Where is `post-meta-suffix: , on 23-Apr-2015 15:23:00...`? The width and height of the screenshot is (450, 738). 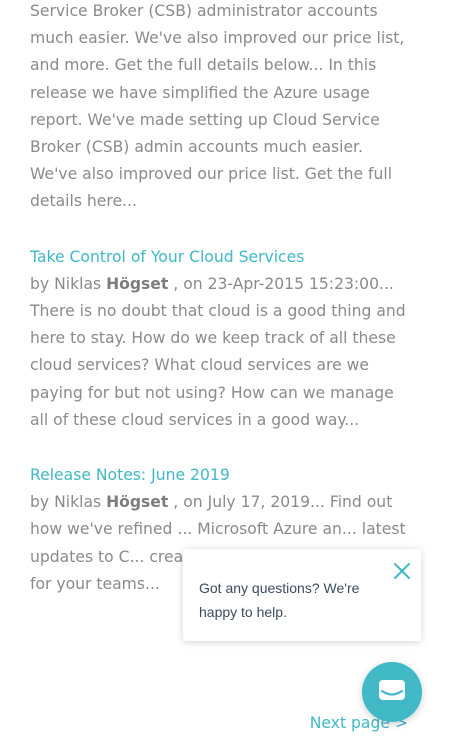
post-meta-suffix: , on 23-Apr-2015 15:23:00... is located at coordinates (281, 283).